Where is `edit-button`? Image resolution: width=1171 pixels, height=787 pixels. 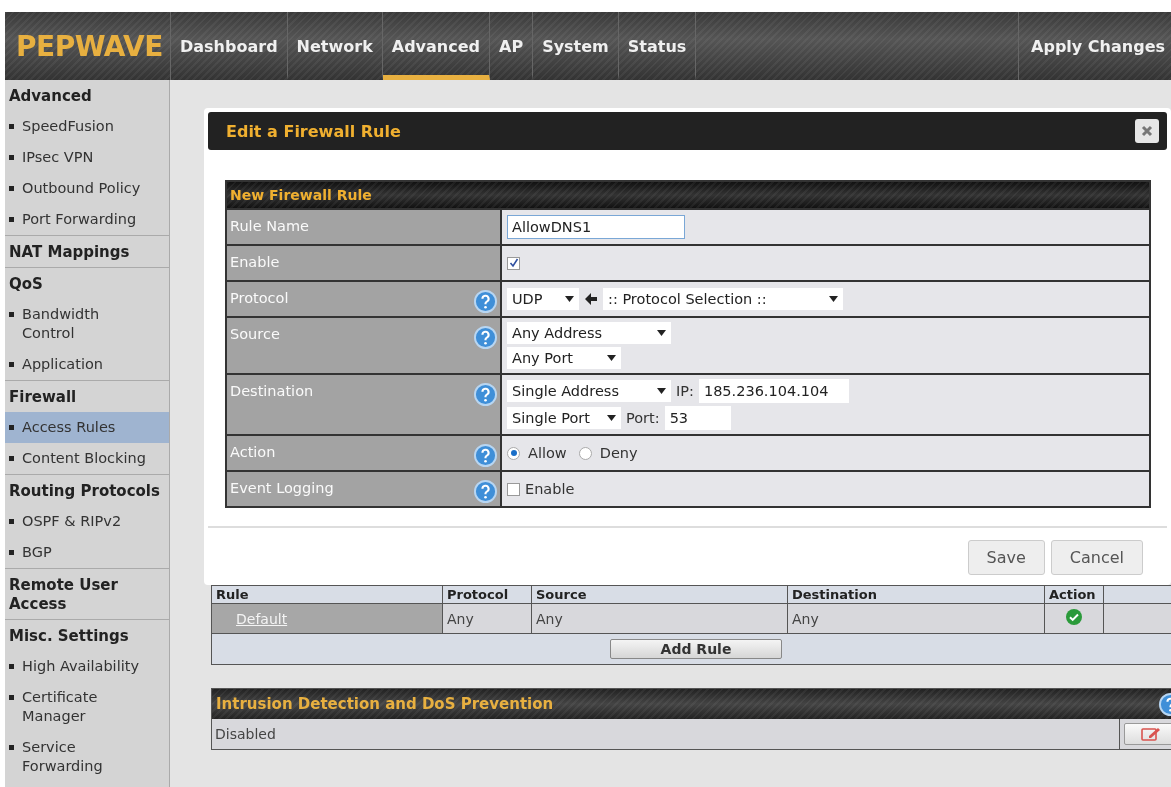 edit-button is located at coordinates (1147, 734).